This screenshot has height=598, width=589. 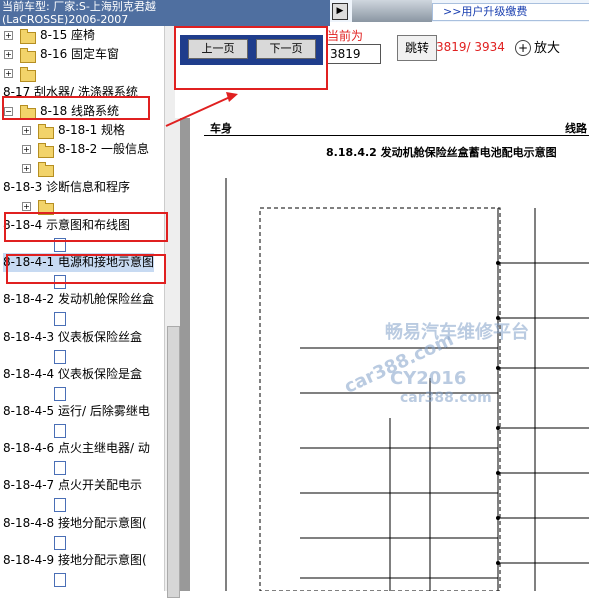 What do you see at coordinates (76, 411) in the screenshot?
I see `tree-item-label: 8-18-4-5 运行/ 后除雾继电` at bounding box center [76, 411].